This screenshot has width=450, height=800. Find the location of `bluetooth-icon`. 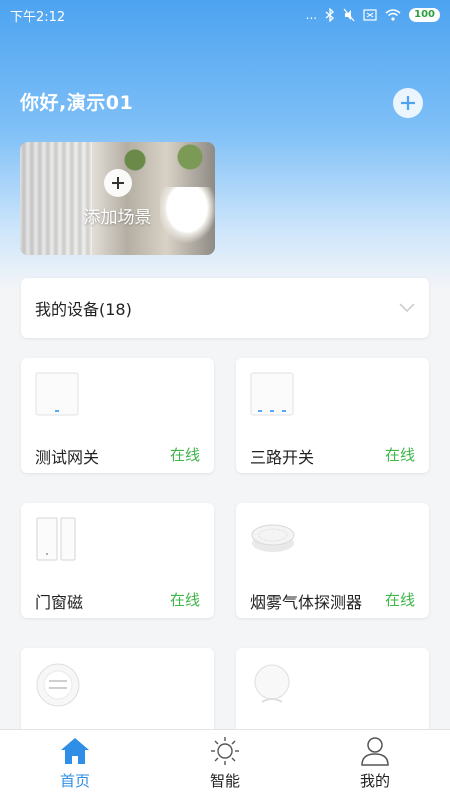

bluetooth-icon is located at coordinates (330, 15).